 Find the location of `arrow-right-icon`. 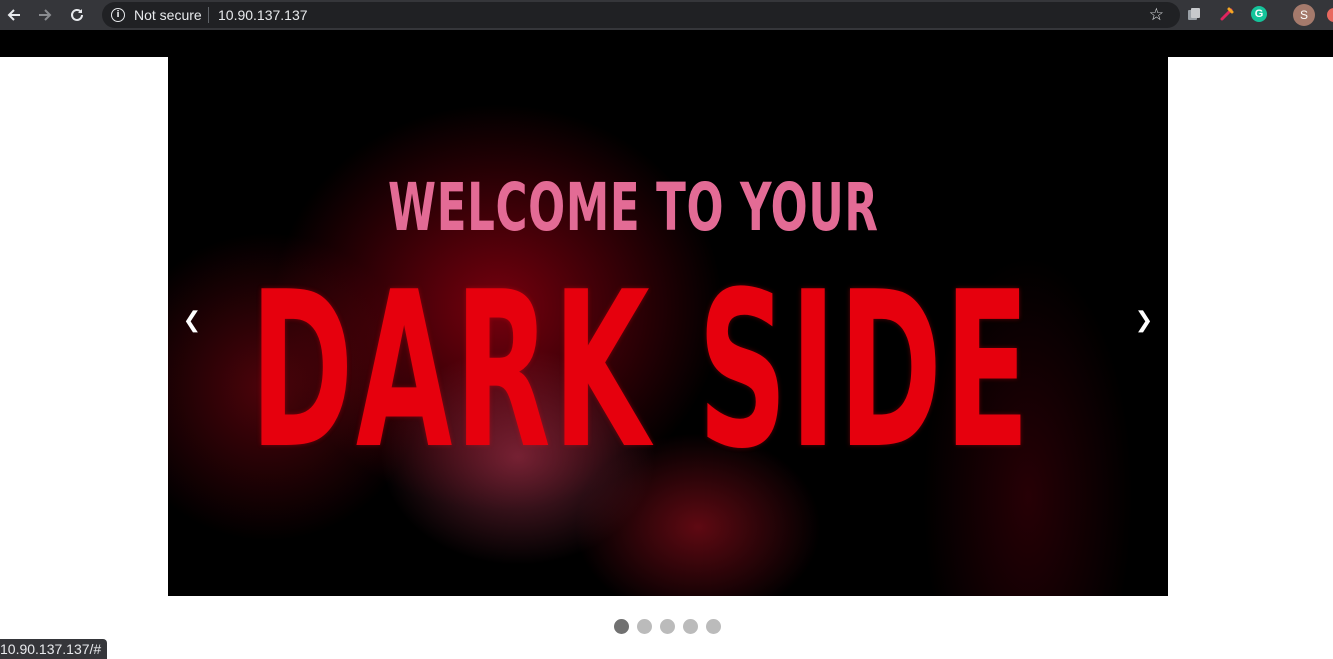

arrow-right-icon is located at coordinates (45, 15).